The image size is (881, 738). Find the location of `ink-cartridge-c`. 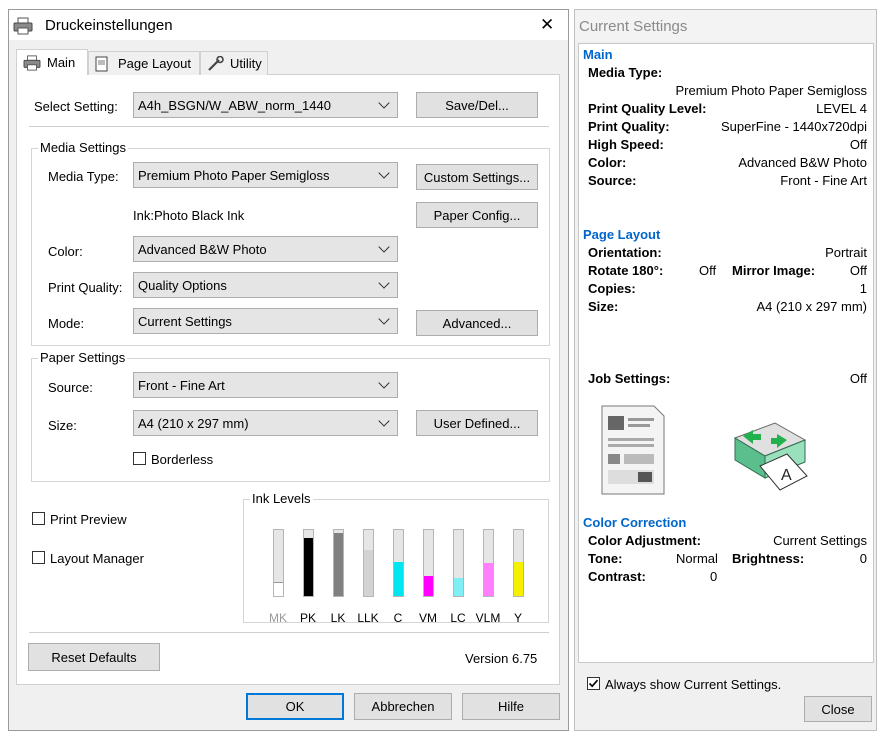

ink-cartridge-c is located at coordinates (398, 563).